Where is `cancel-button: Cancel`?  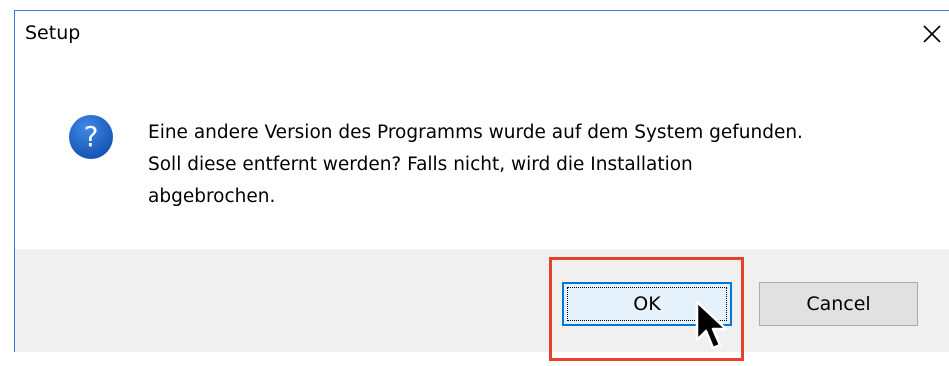 cancel-button: Cancel is located at coordinates (838, 304).